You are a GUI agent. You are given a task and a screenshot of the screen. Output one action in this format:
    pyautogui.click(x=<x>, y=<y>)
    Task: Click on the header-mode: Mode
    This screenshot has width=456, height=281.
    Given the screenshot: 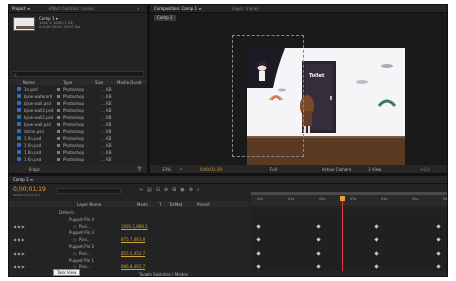 What is the action you would take?
    pyautogui.click(x=142, y=204)
    